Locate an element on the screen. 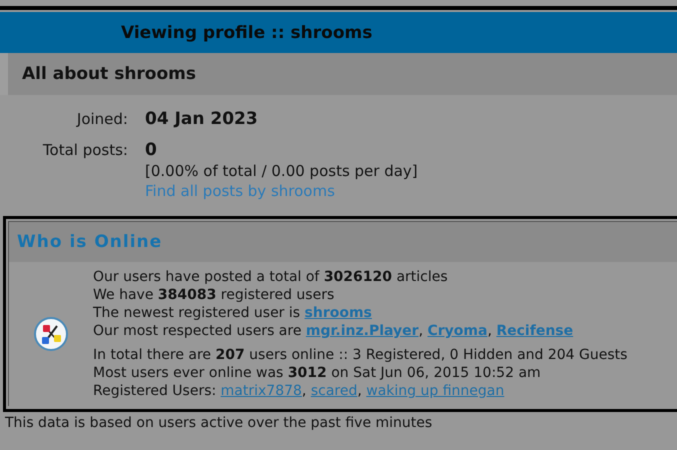  stat-line: Our most respected users are mgr.inz.Player, Cryoma, Recifense is located at coordinates (333, 331).